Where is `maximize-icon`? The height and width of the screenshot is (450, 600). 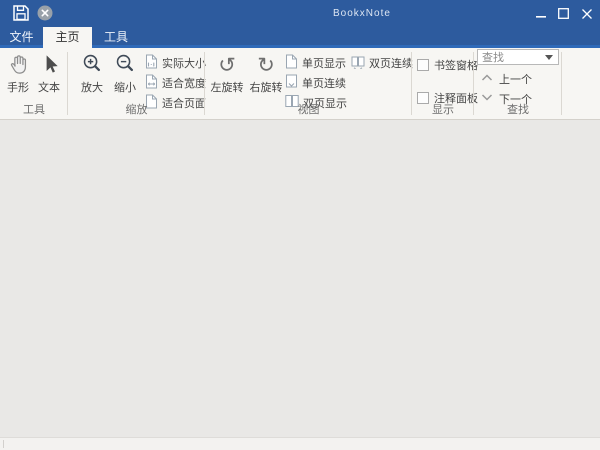 maximize-icon is located at coordinates (563, 13).